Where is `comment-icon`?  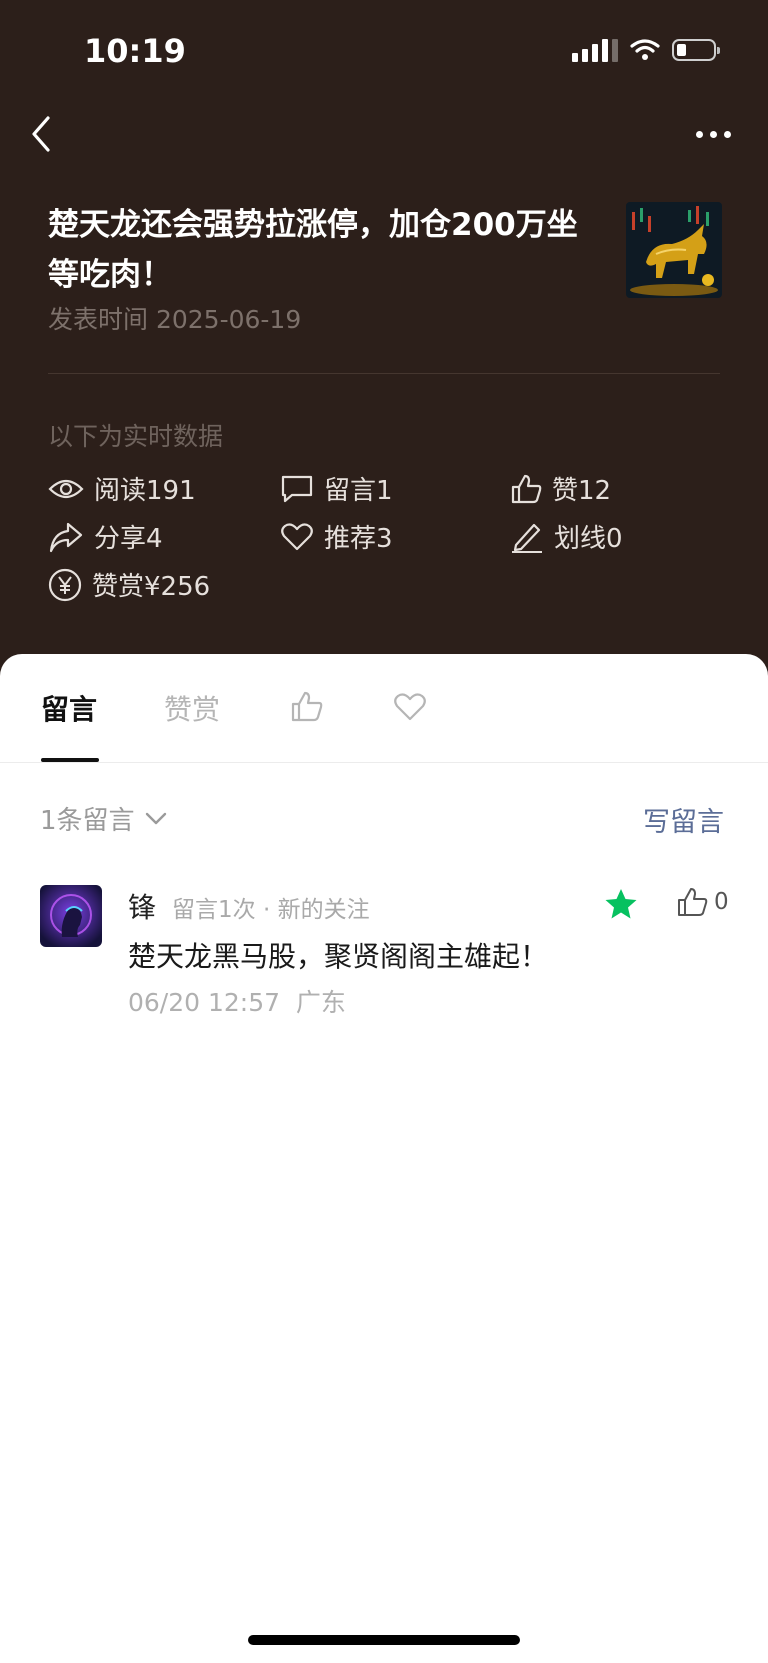
comment-icon is located at coordinates (297, 488).